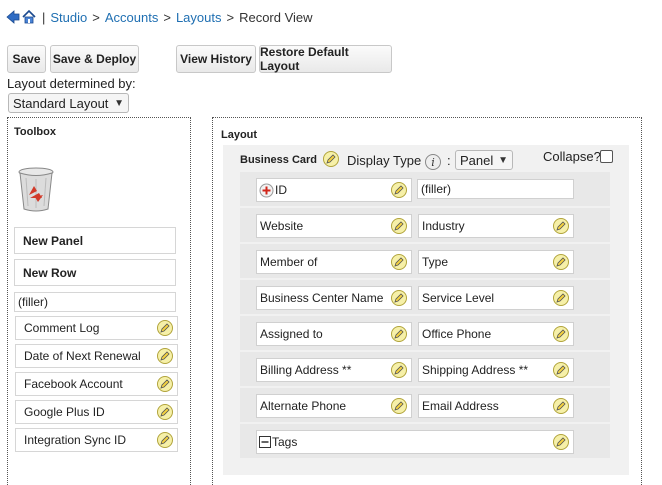 This screenshot has height=485, width=662. I want to click on toolbox-field-integration-sync-id: Integration Sync ID, so click(96, 440).